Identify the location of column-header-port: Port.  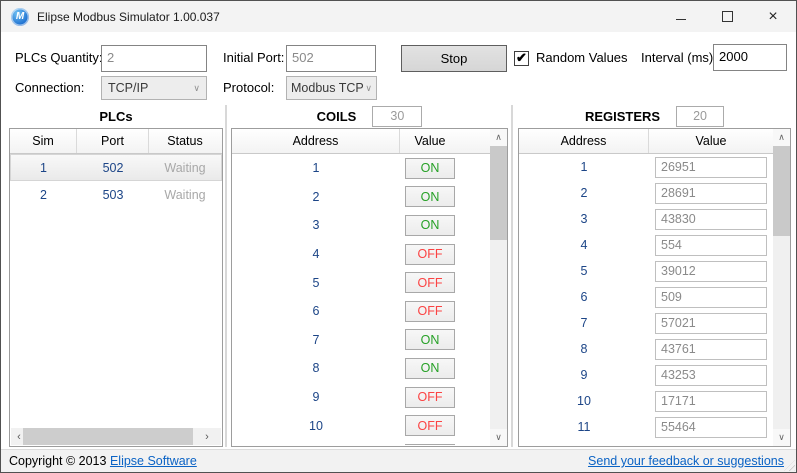
(113, 141).